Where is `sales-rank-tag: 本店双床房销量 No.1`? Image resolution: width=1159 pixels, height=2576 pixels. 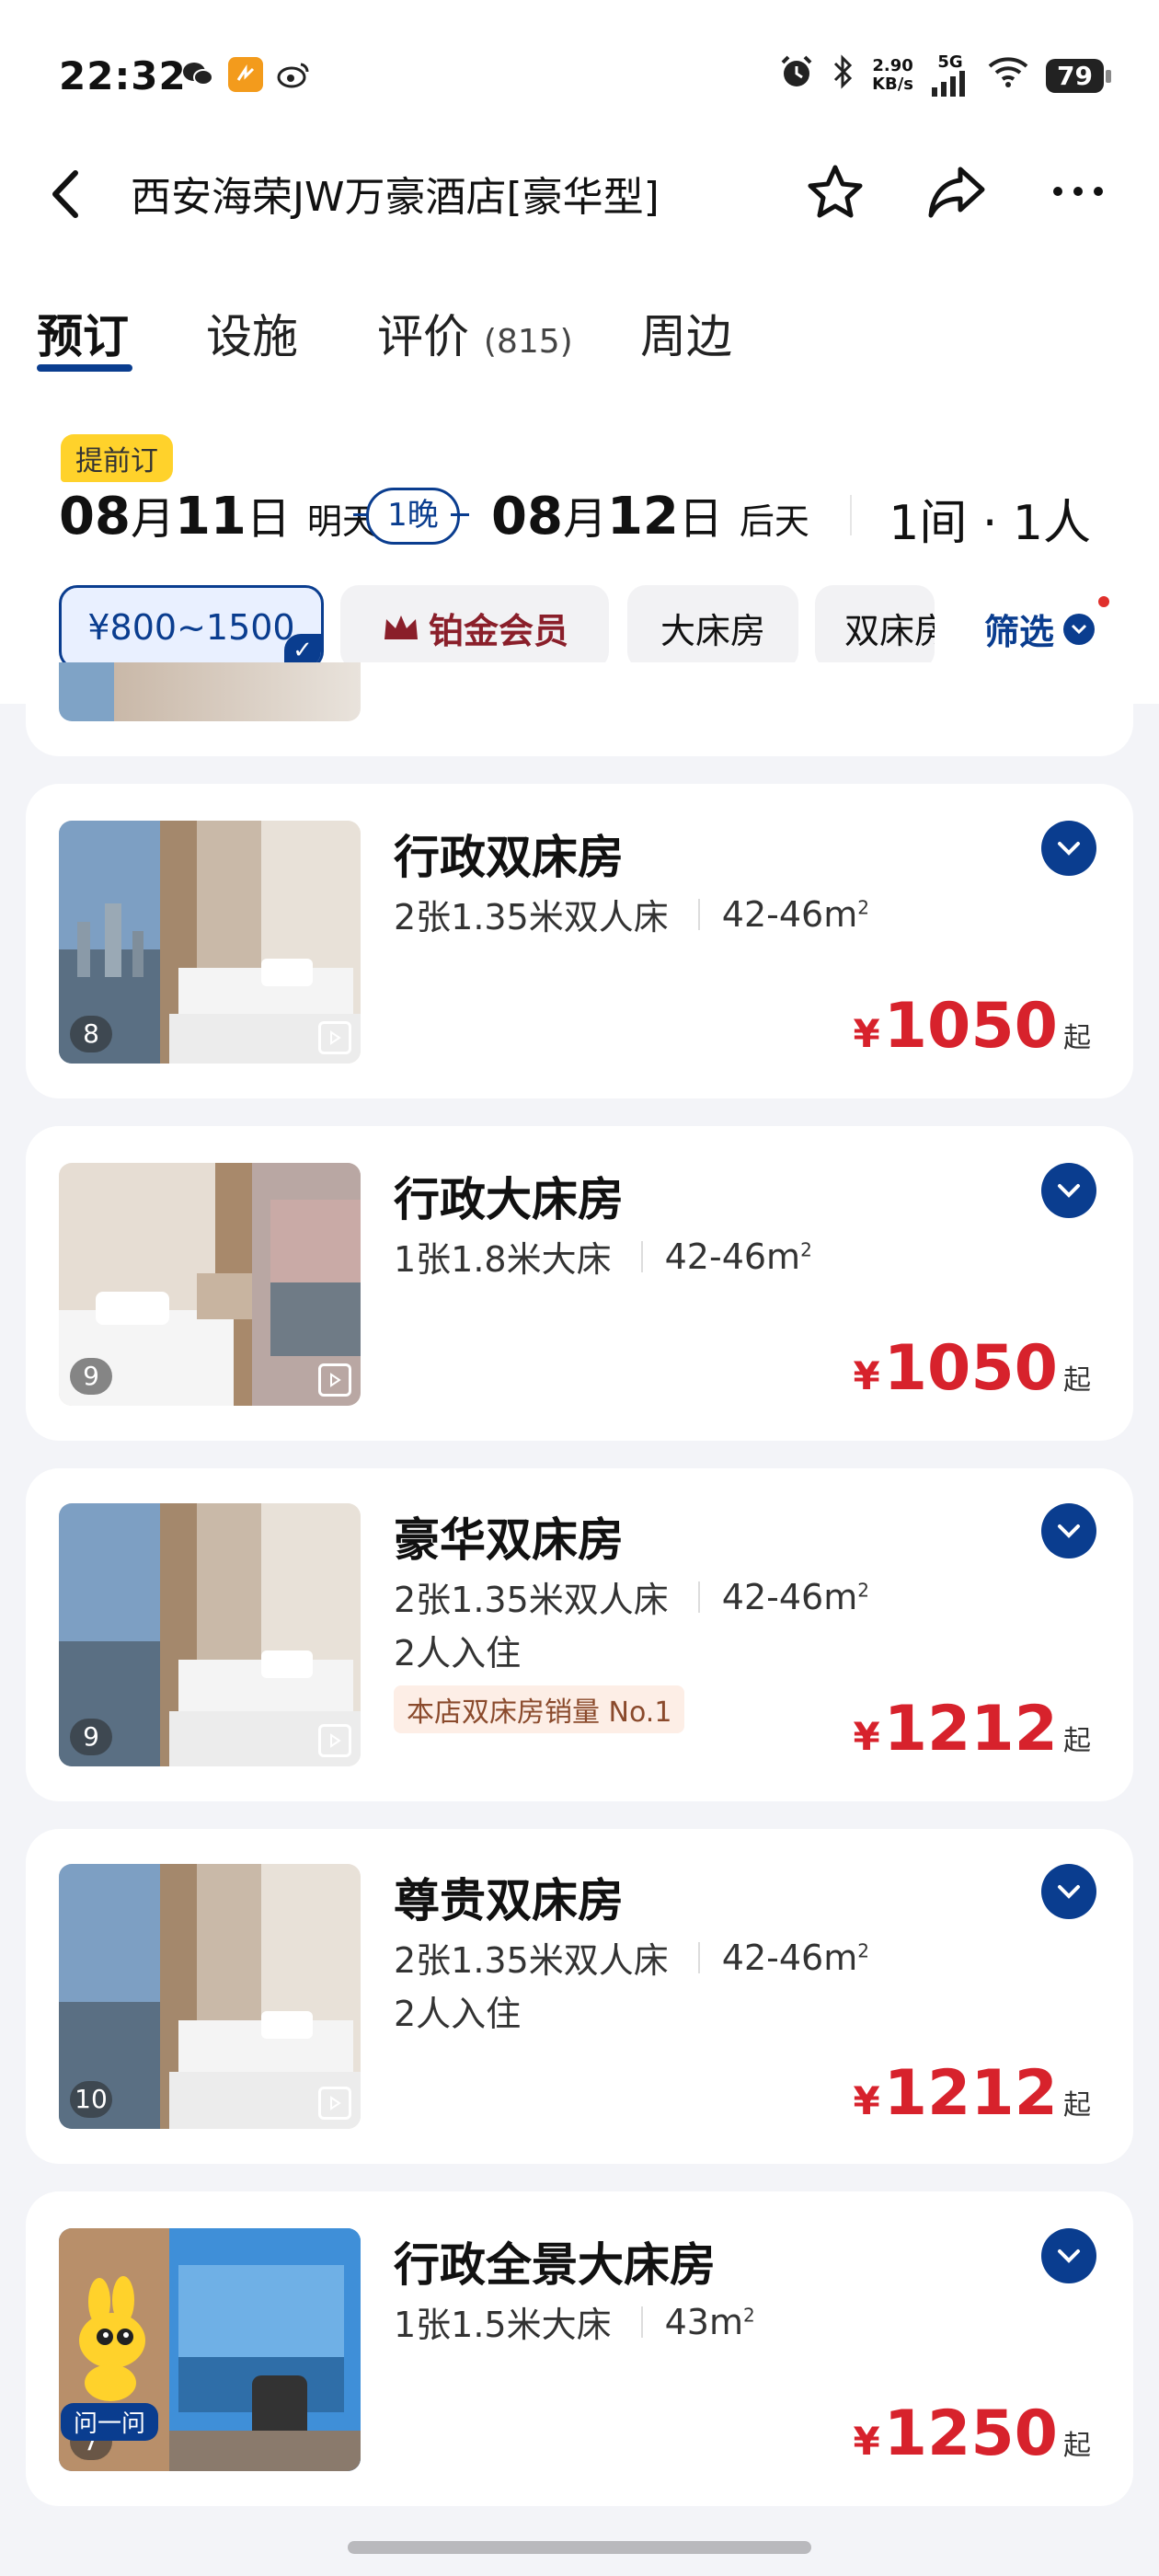 sales-rank-tag: 本店双床房销量 No.1 is located at coordinates (539, 1709).